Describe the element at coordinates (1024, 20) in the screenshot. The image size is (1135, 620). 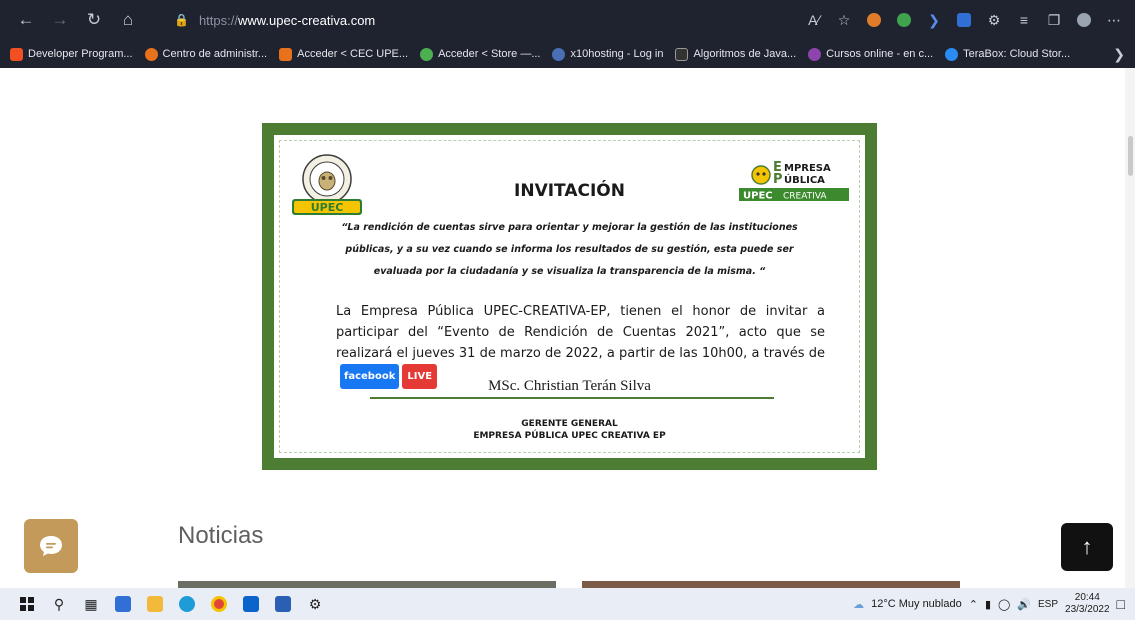
I see `favorites-list-icon: ≡` at that location.